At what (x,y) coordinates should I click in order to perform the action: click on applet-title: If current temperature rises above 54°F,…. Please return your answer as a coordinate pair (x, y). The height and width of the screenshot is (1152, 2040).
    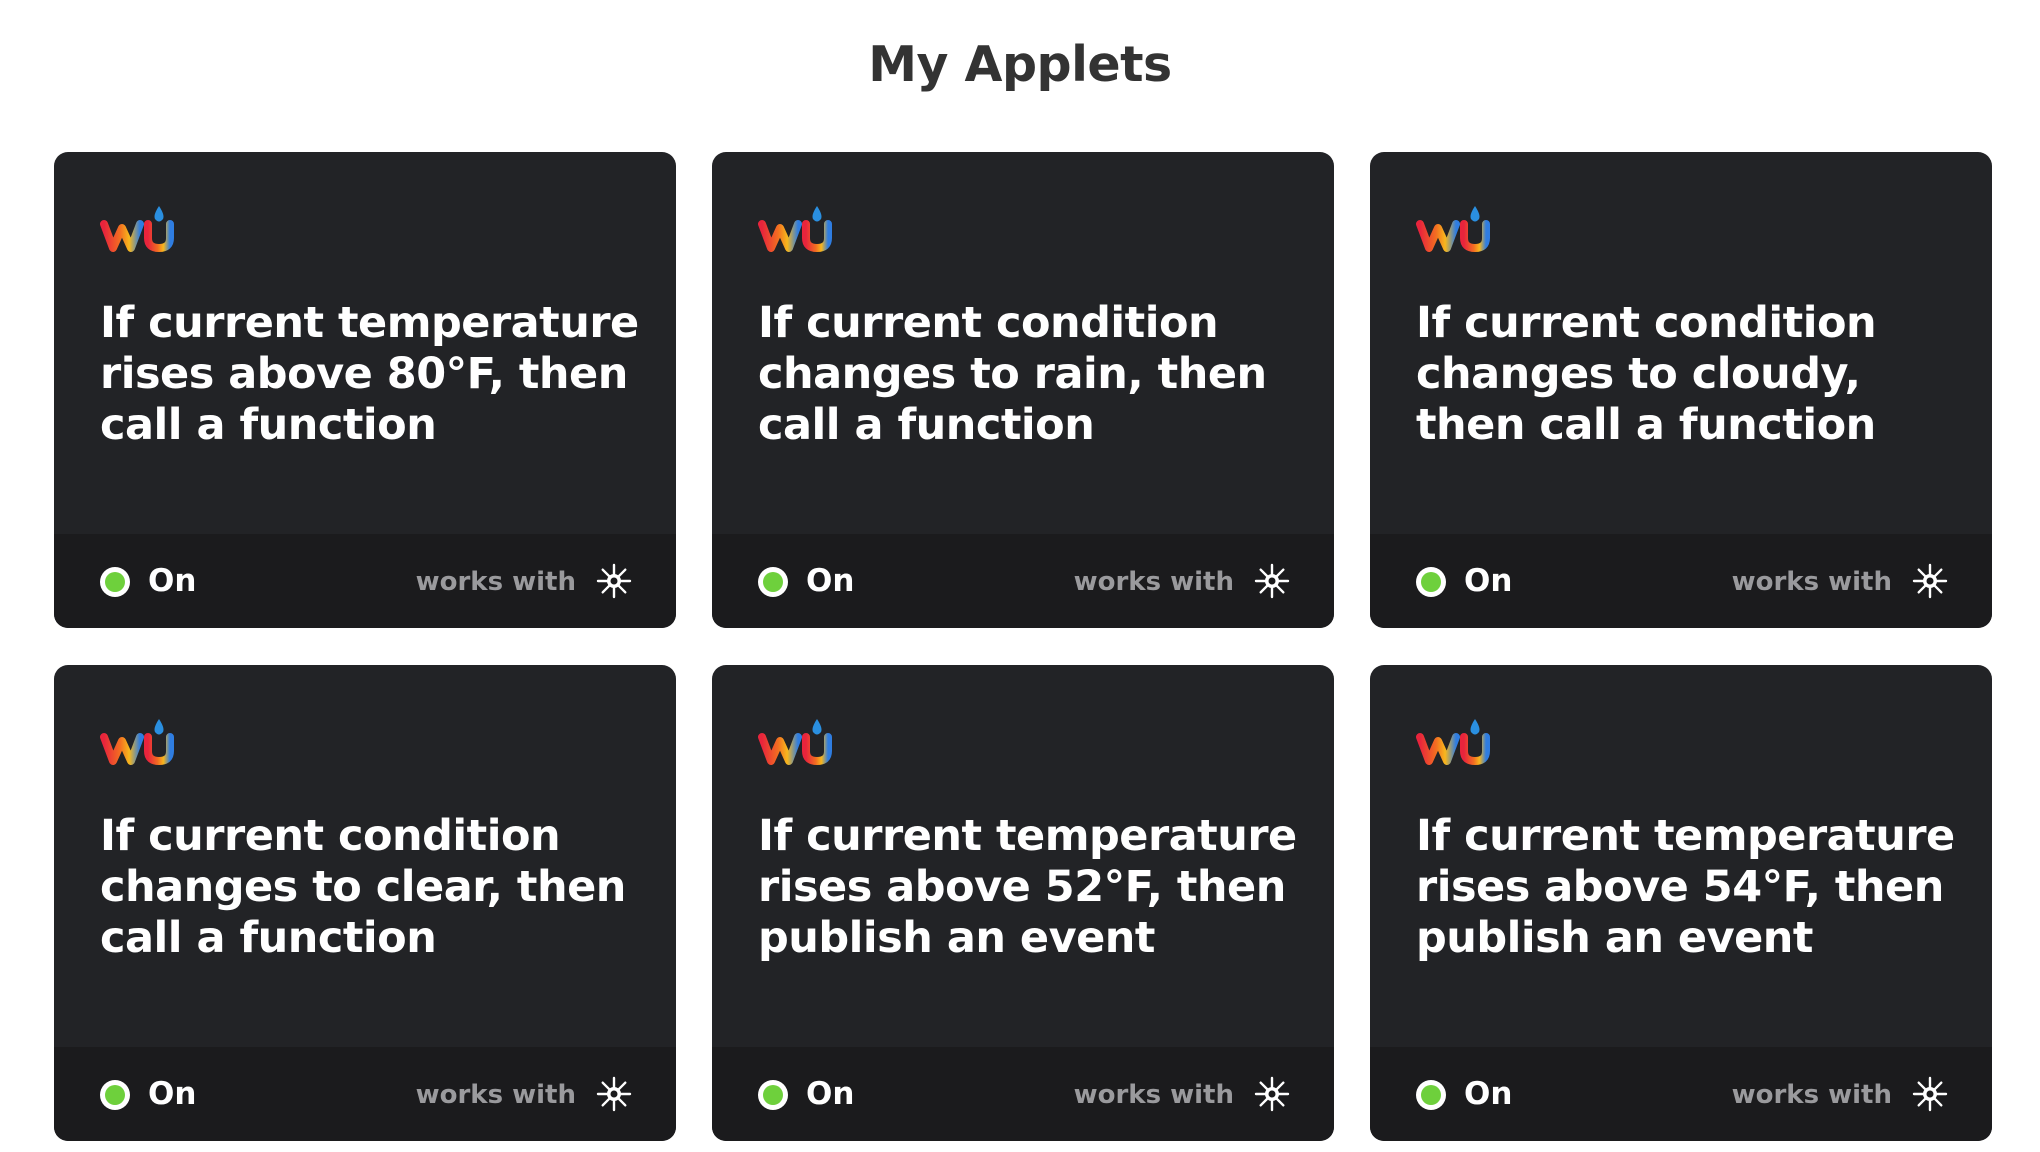
    Looking at the image, I should click on (1685, 887).